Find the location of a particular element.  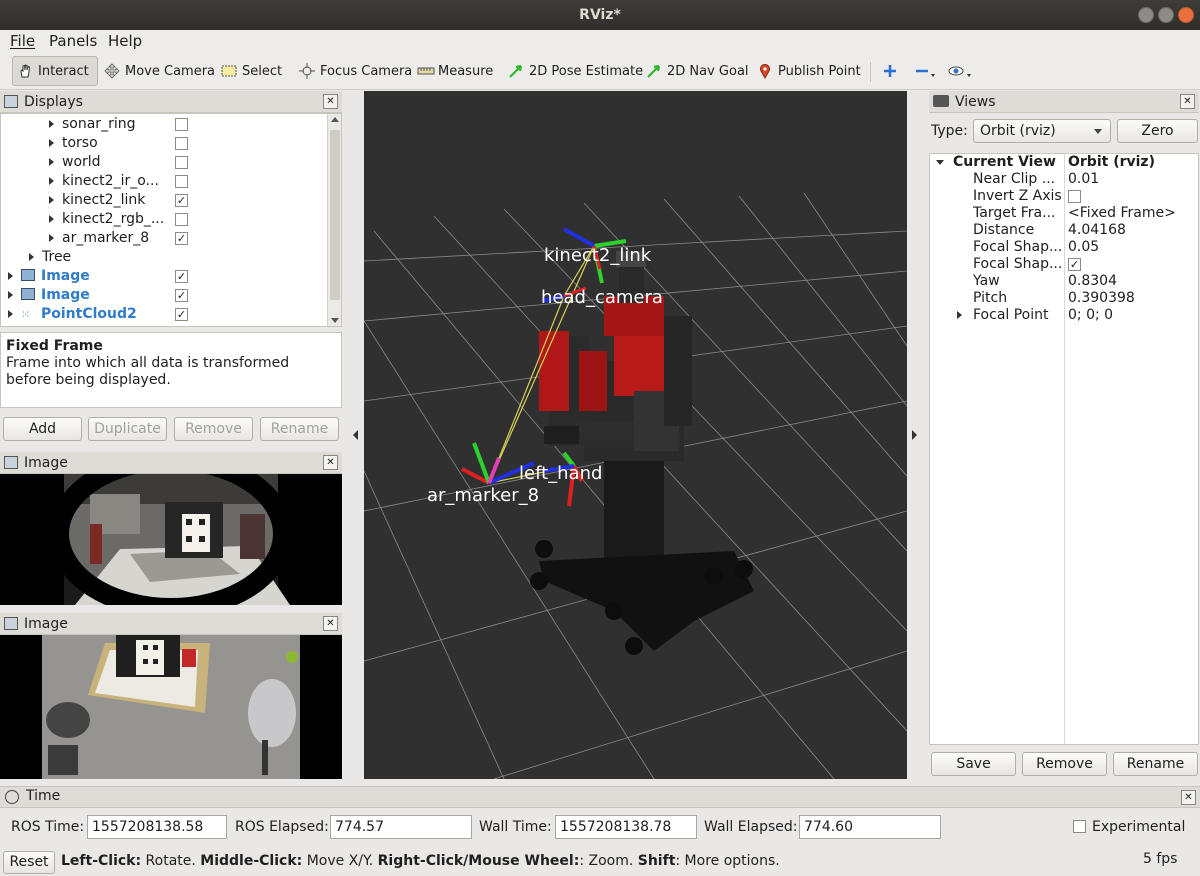

tf-label-ar-marker-8: ar_marker_8 is located at coordinates (483, 495).